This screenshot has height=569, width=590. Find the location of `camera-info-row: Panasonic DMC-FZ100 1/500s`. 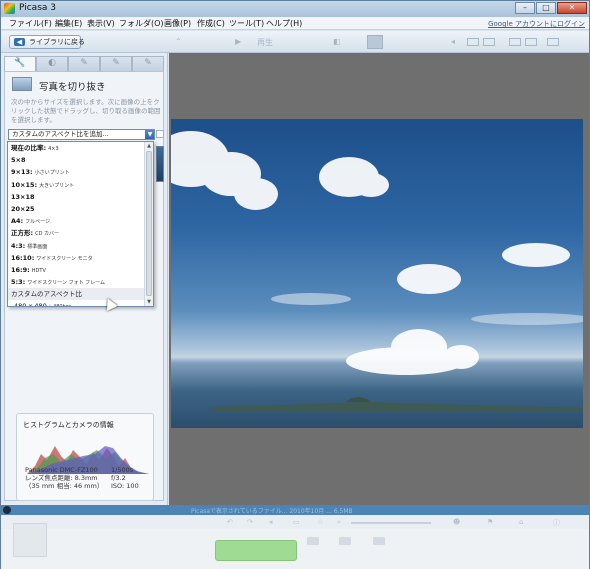

camera-info-row: Panasonic DMC-FZ100 1/500s is located at coordinates (88, 470).